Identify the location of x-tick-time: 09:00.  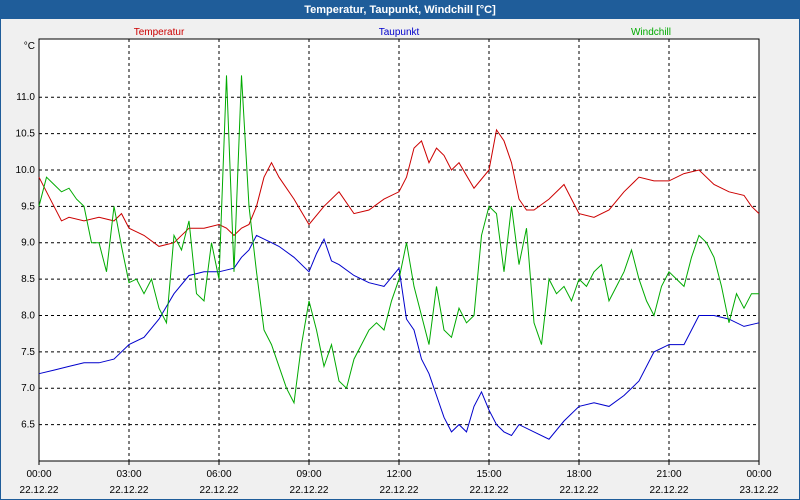
(308, 474).